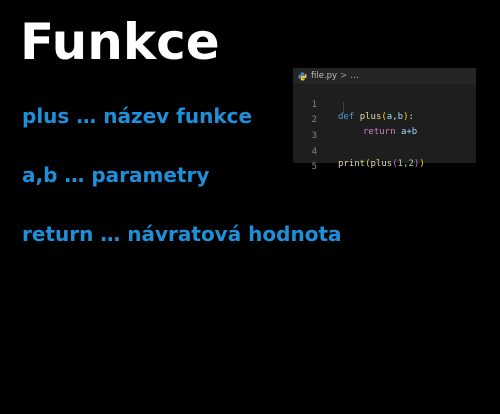 The height and width of the screenshot is (414, 500). What do you see at coordinates (359, 151) in the screenshot?
I see `code-line-4: 4 print(plus(1,2))` at bounding box center [359, 151].